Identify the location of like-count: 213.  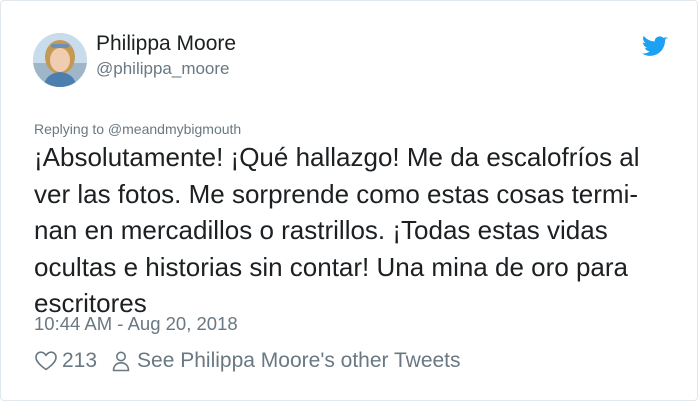
(79, 361).